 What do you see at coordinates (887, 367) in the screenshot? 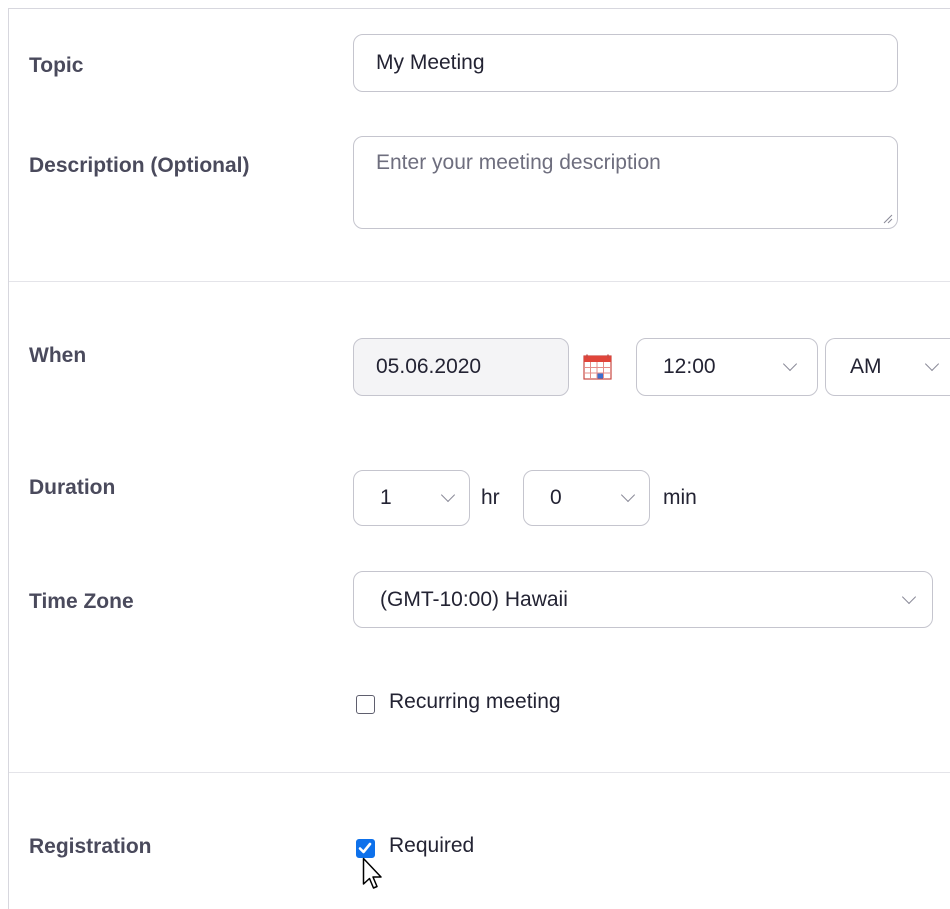
I see `ampm-select: AM` at bounding box center [887, 367].